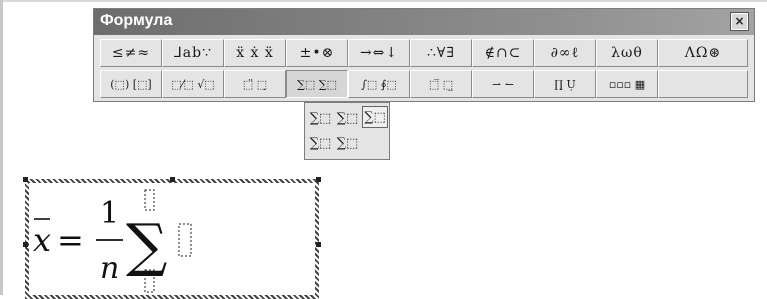 This screenshot has height=299, width=767. I want to click on variable-x: x, so click(42, 240).